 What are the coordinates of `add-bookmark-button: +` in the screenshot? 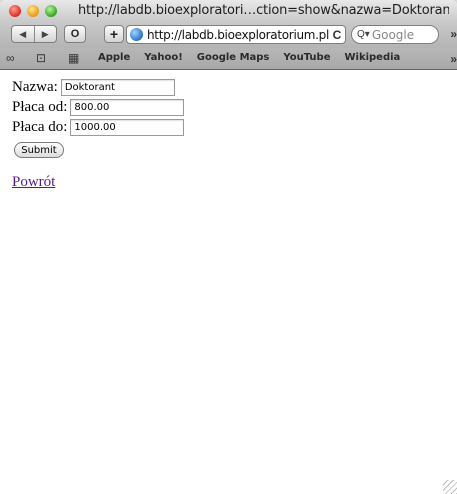 It's located at (114, 34).